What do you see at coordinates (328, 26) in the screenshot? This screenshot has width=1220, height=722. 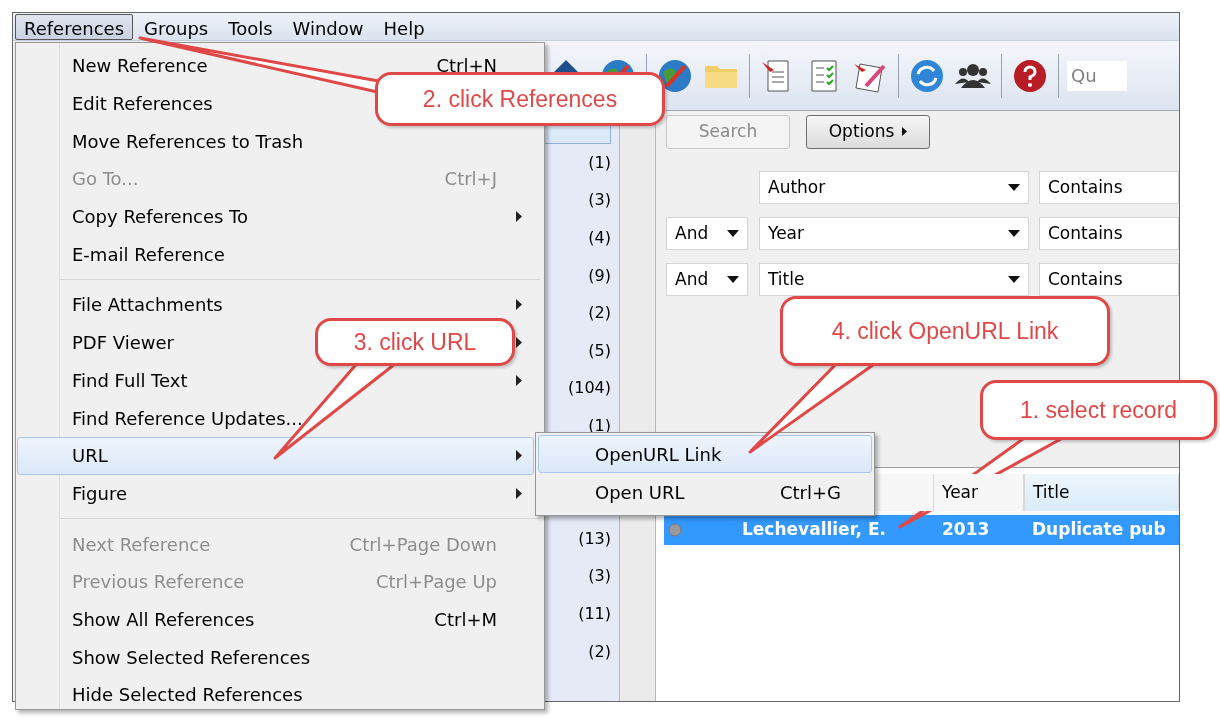 I see `menu-bar-item: Window` at bounding box center [328, 26].